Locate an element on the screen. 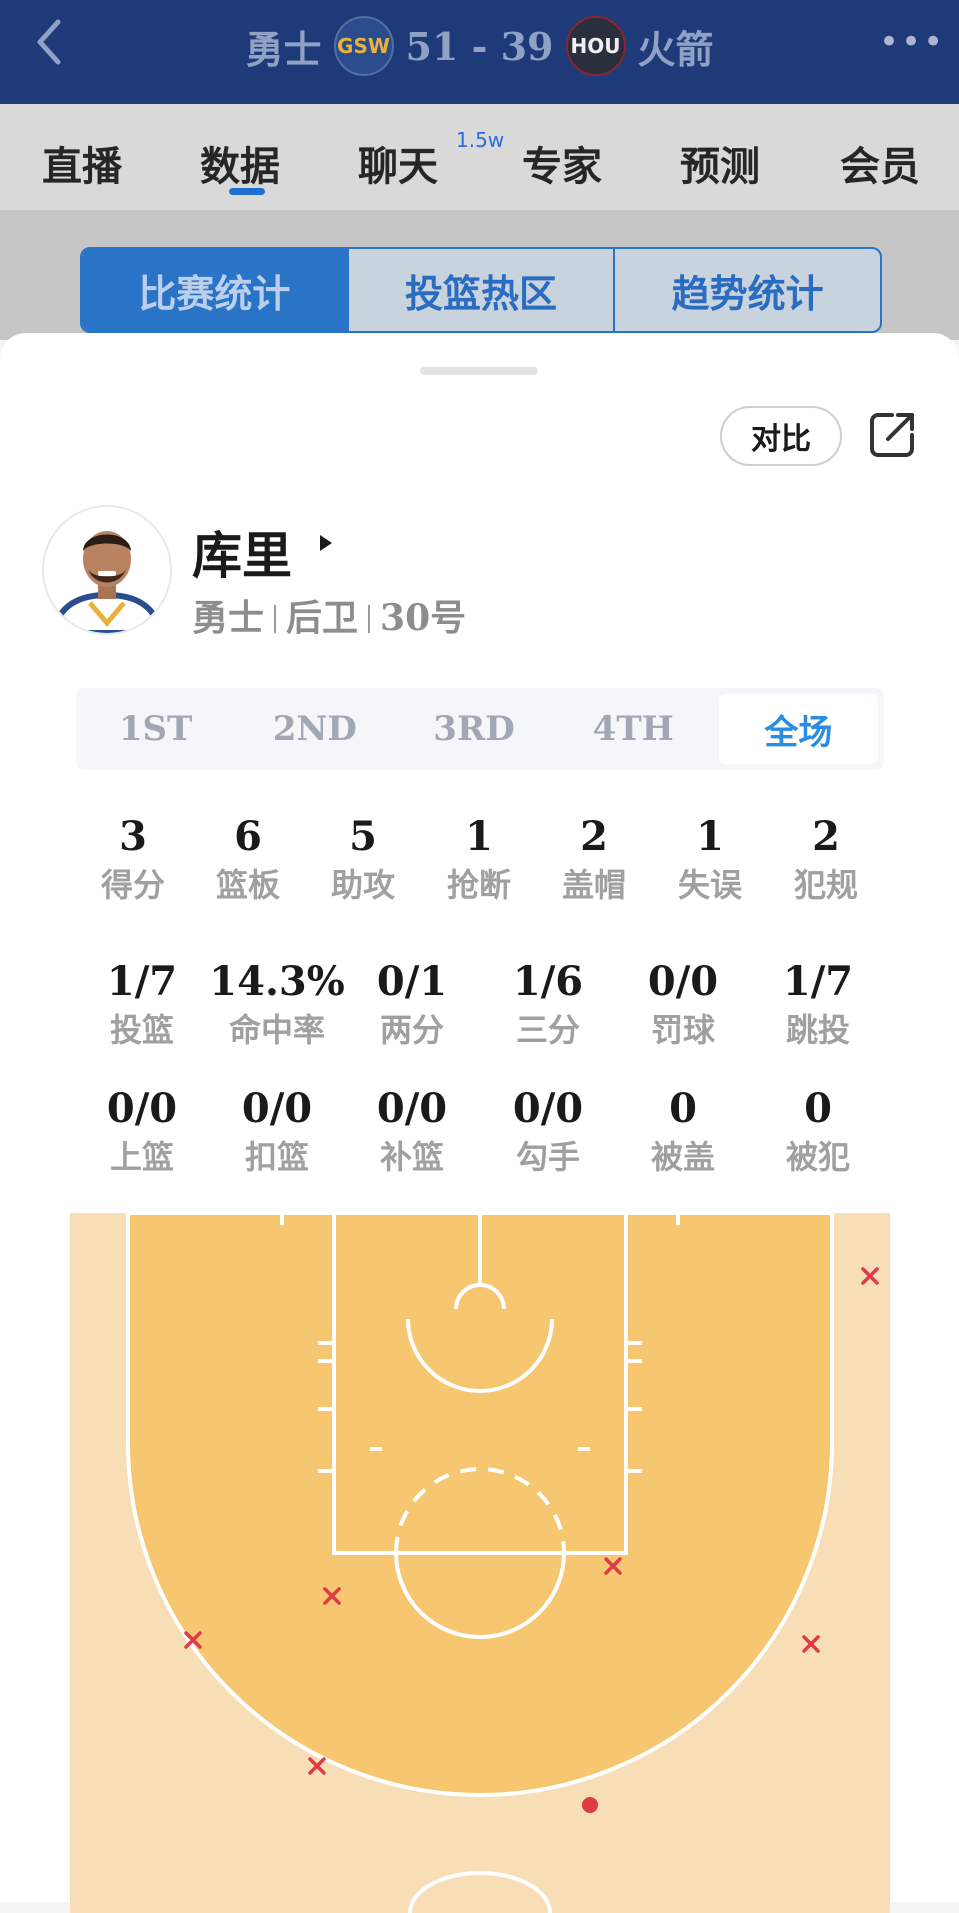  stat-label: 得分 is located at coordinates (132, 885).